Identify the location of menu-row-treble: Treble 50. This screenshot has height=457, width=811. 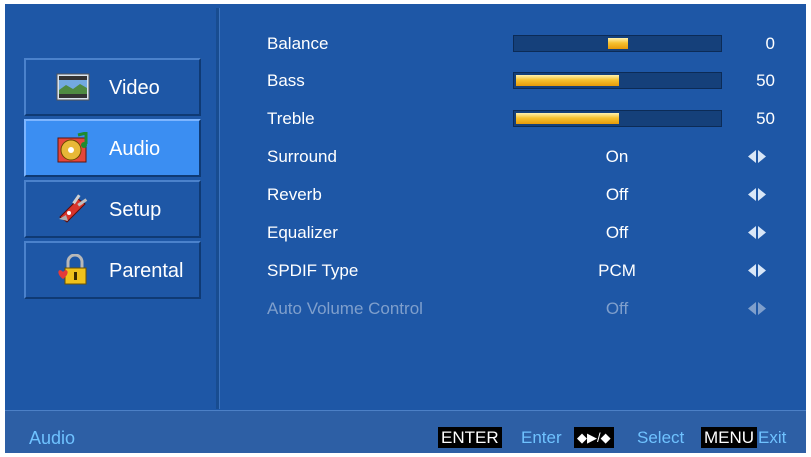
(532, 119).